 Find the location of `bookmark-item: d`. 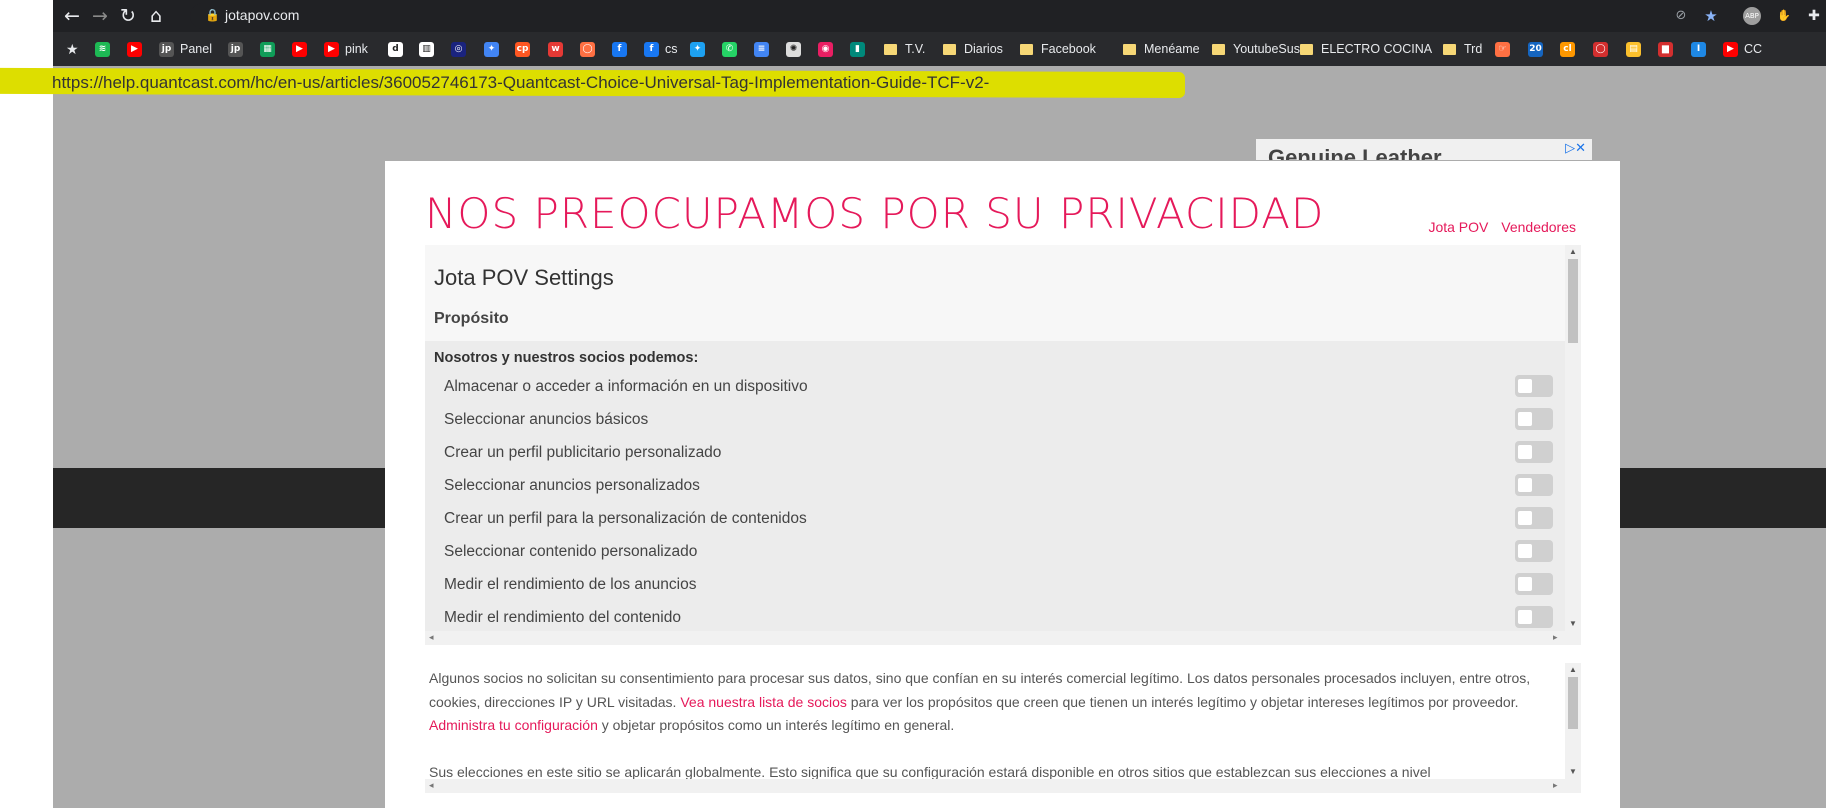

bookmark-item: d is located at coordinates (398, 49).